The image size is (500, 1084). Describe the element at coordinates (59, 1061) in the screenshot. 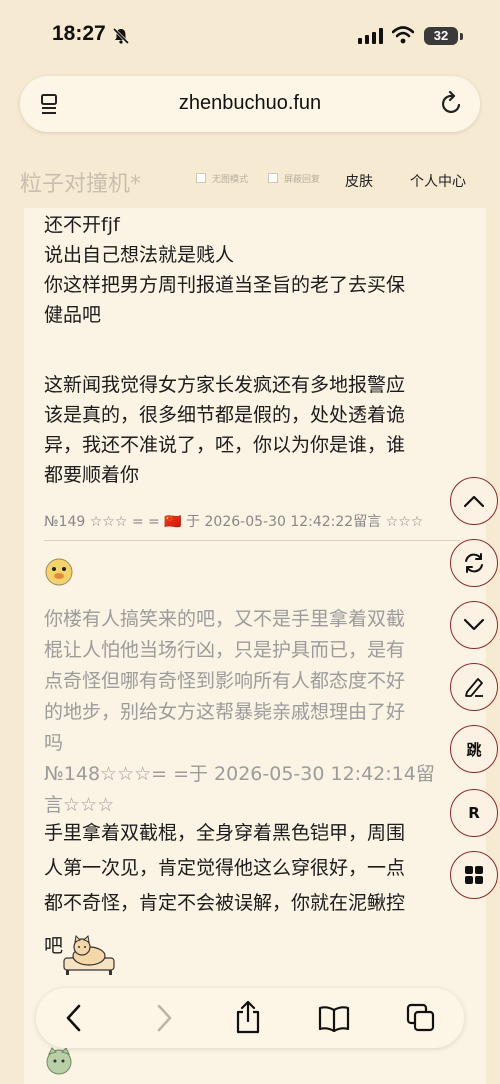

I see `cat-avatar-icon` at that location.